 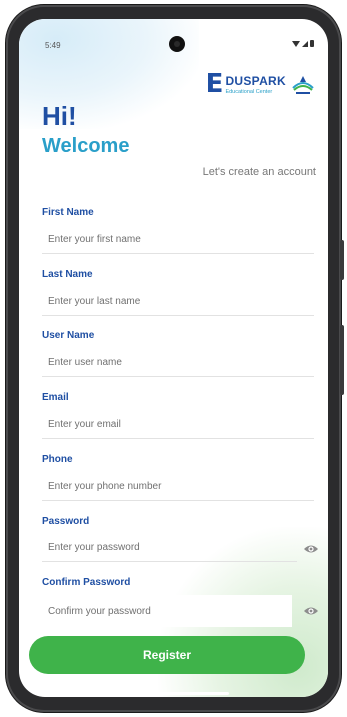 I want to click on logo-name: DUSPARK, so click(x=255, y=80).